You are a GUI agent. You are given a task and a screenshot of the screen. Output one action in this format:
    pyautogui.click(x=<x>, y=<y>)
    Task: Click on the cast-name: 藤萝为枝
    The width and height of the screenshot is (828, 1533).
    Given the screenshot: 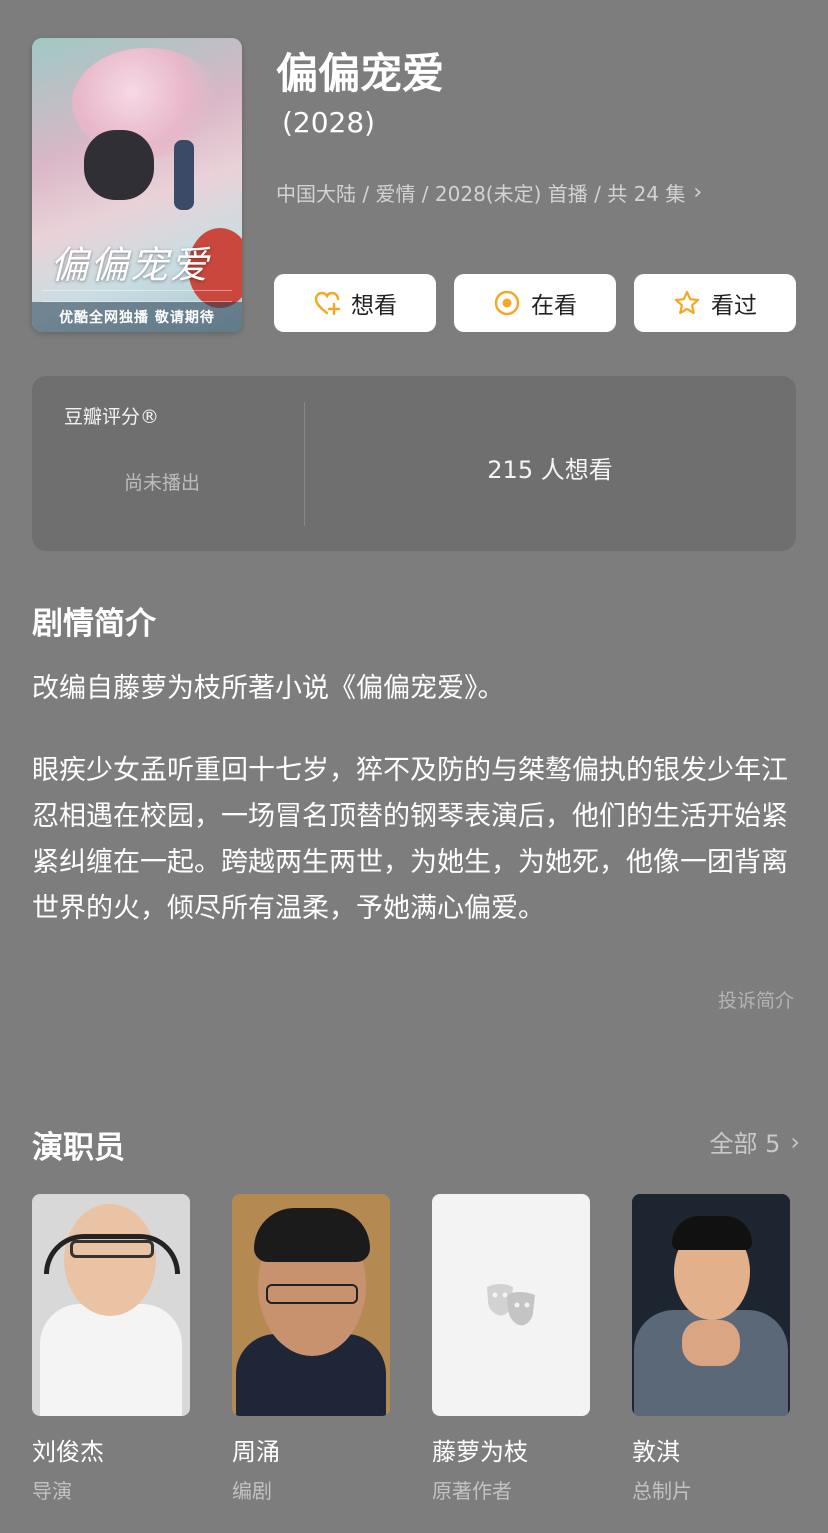 What is the action you would take?
    pyautogui.click(x=480, y=1452)
    